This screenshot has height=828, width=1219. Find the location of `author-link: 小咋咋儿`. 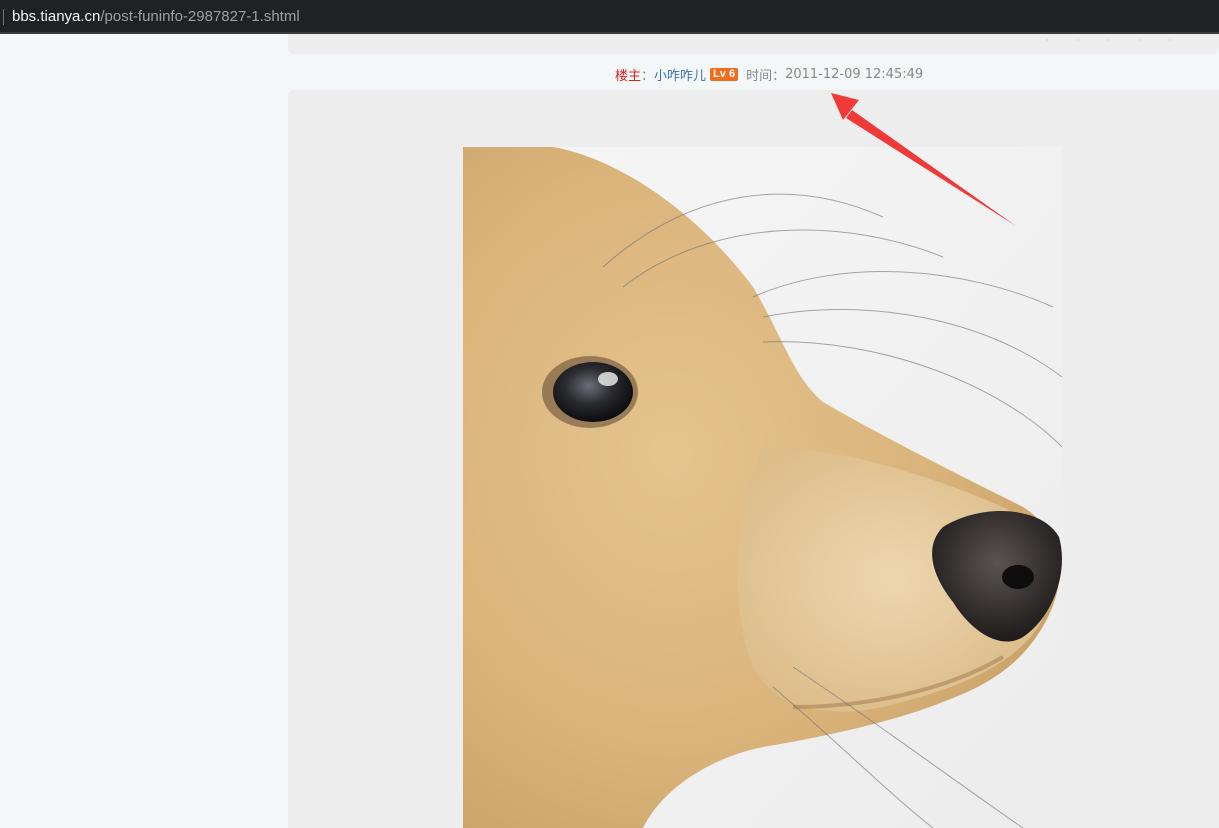

author-link: 小咋咋儿 is located at coordinates (680, 74).